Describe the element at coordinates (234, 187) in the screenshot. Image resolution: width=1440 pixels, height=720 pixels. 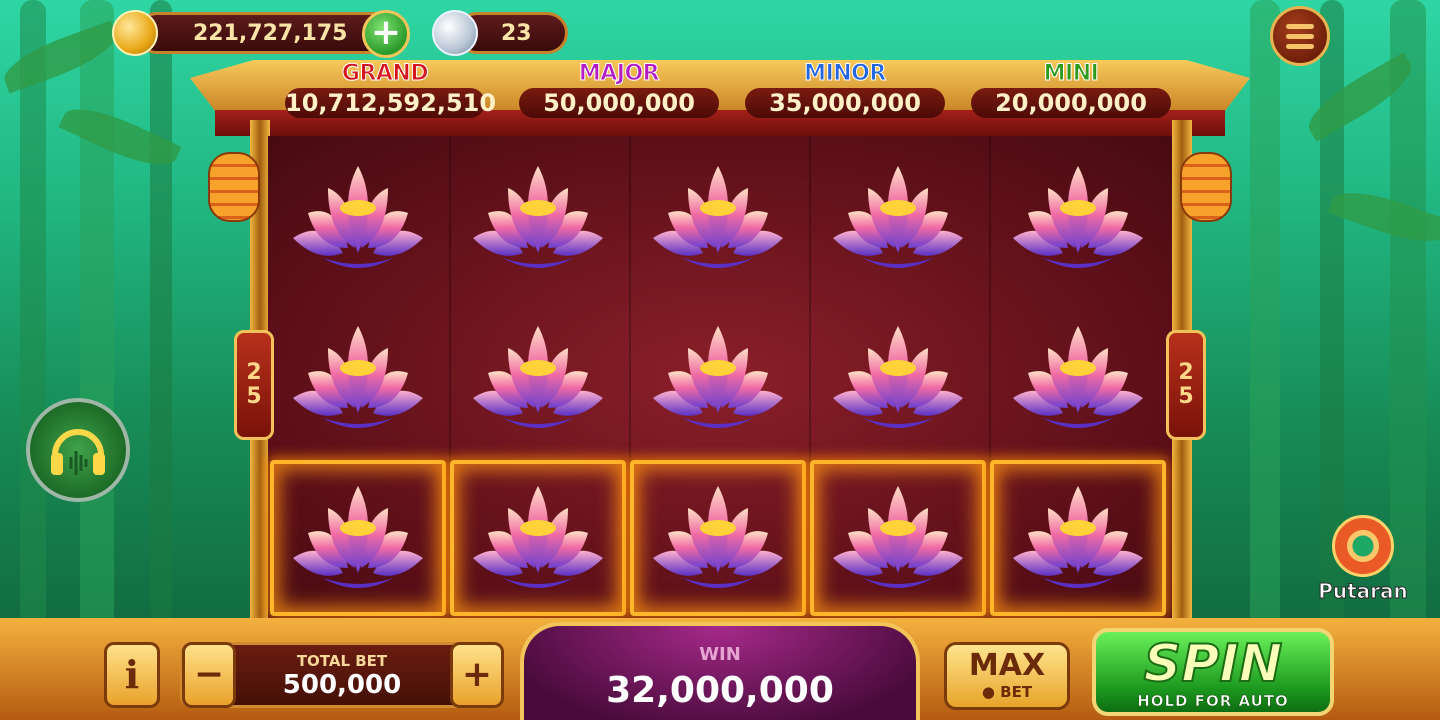
I see `lantern-left` at that location.